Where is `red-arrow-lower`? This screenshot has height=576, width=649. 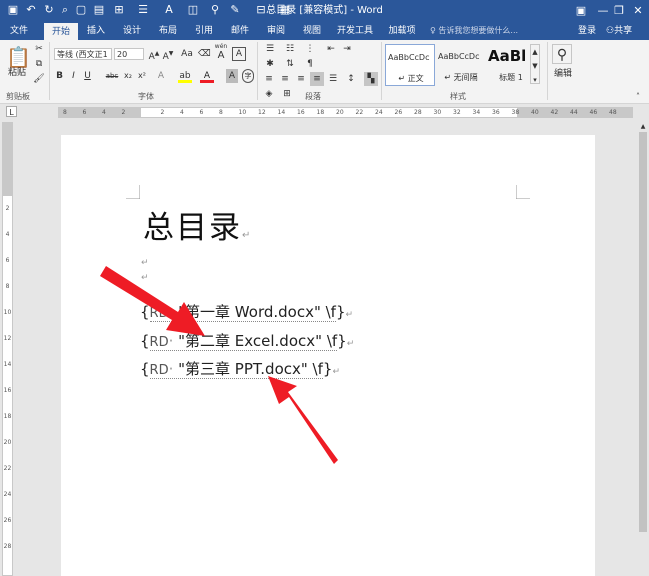
red-arrow-lower is located at coordinates (303, 420).